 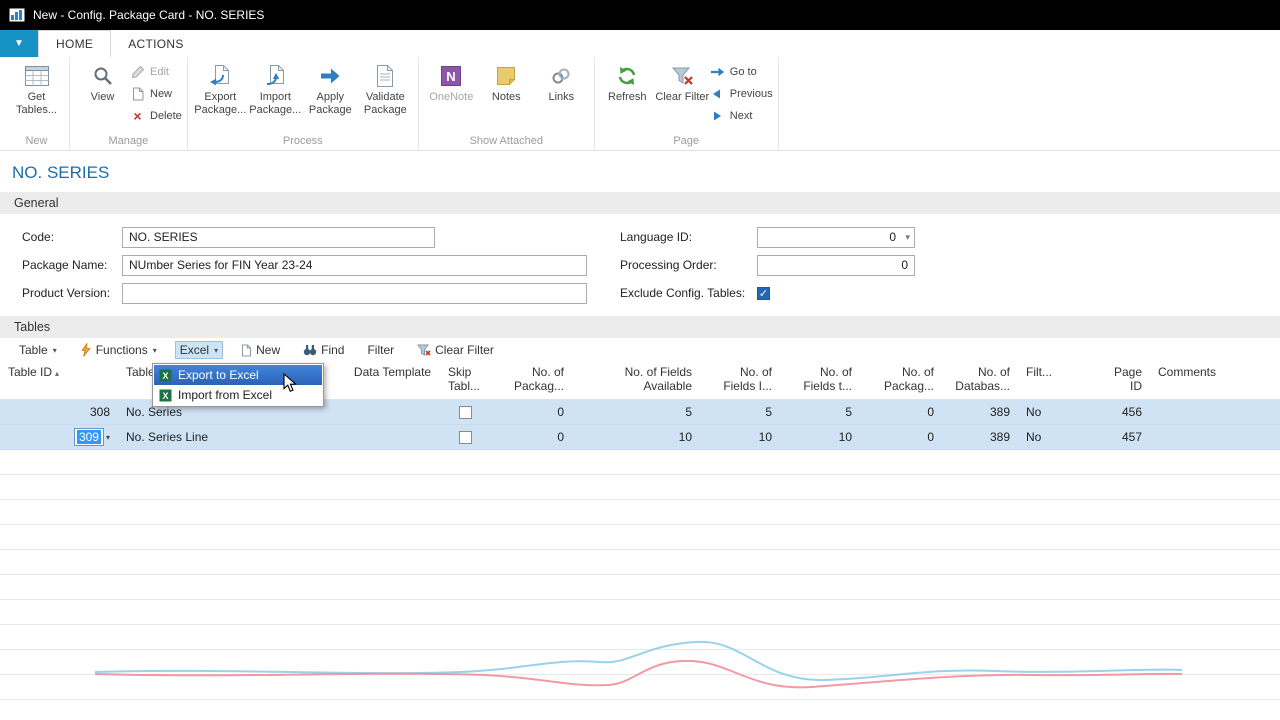 What do you see at coordinates (751, 93) in the screenshot?
I see `previous-label: Previous` at bounding box center [751, 93].